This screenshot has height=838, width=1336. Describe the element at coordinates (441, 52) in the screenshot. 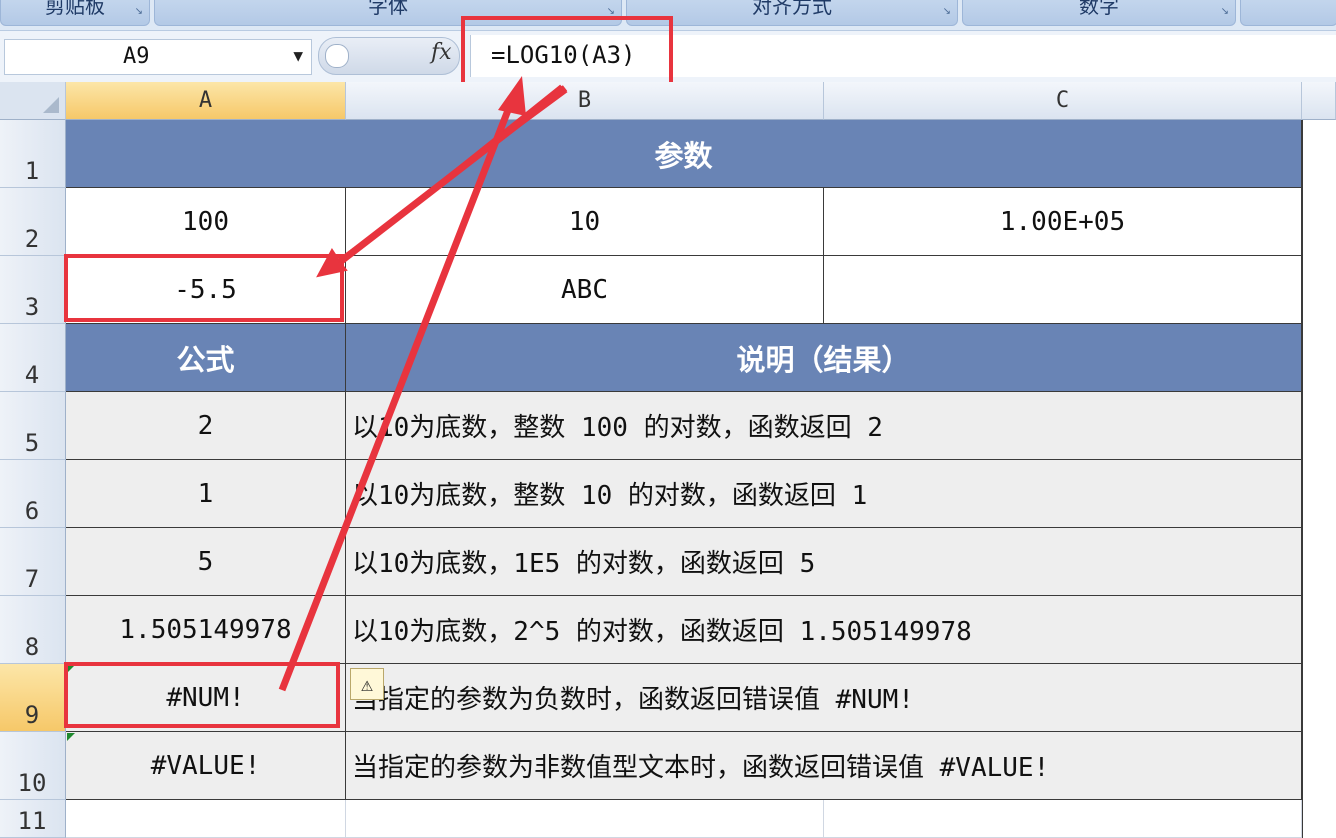

I see `fx-icon: fx` at that location.